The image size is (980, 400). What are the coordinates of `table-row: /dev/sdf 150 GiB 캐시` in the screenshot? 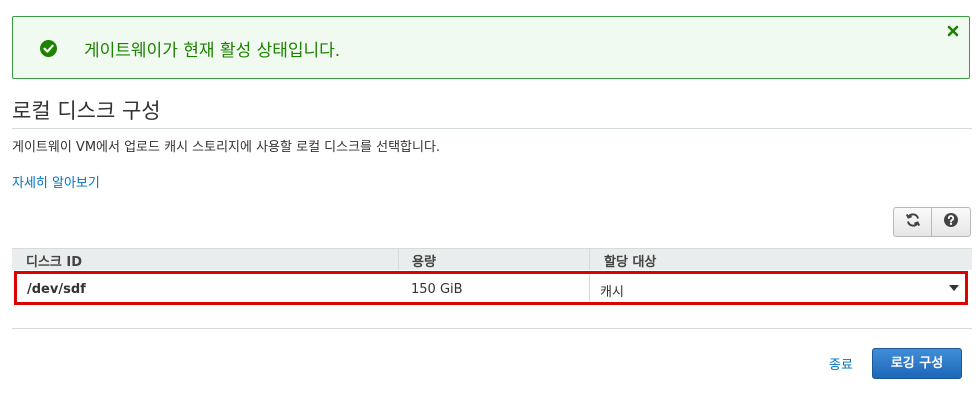 It's located at (491, 288).